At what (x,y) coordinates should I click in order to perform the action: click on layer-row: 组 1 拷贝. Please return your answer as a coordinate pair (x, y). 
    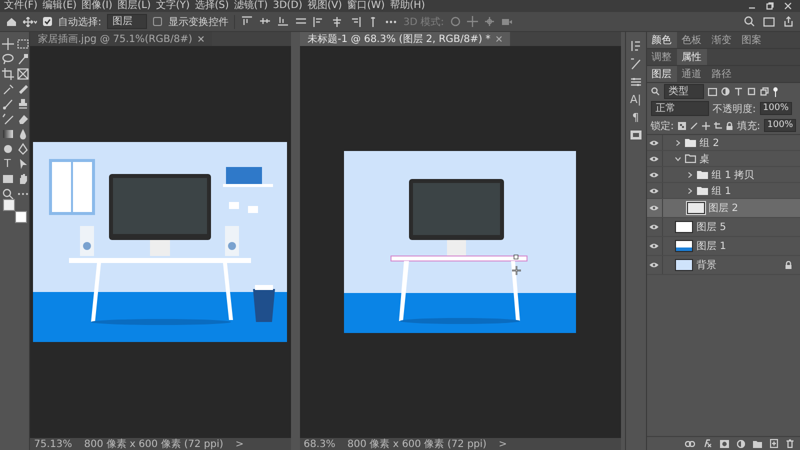
    Looking at the image, I should click on (723, 175).